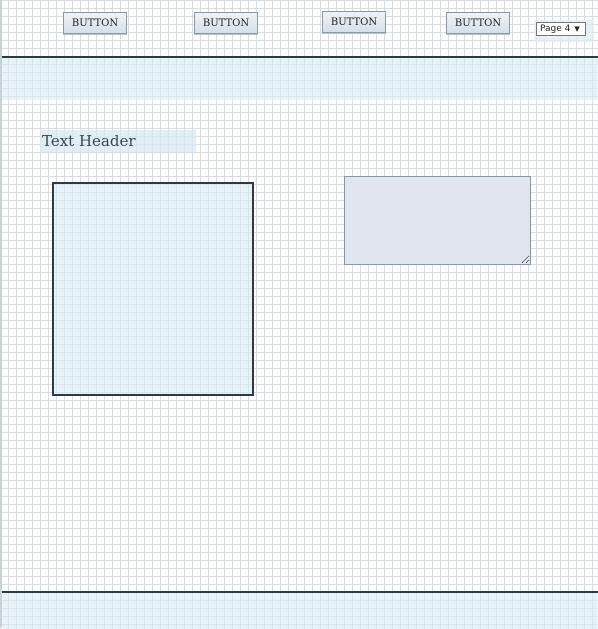  Describe the element at coordinates (354, 22) in the screenshot. I see `button-3: BUTTON` at that location.